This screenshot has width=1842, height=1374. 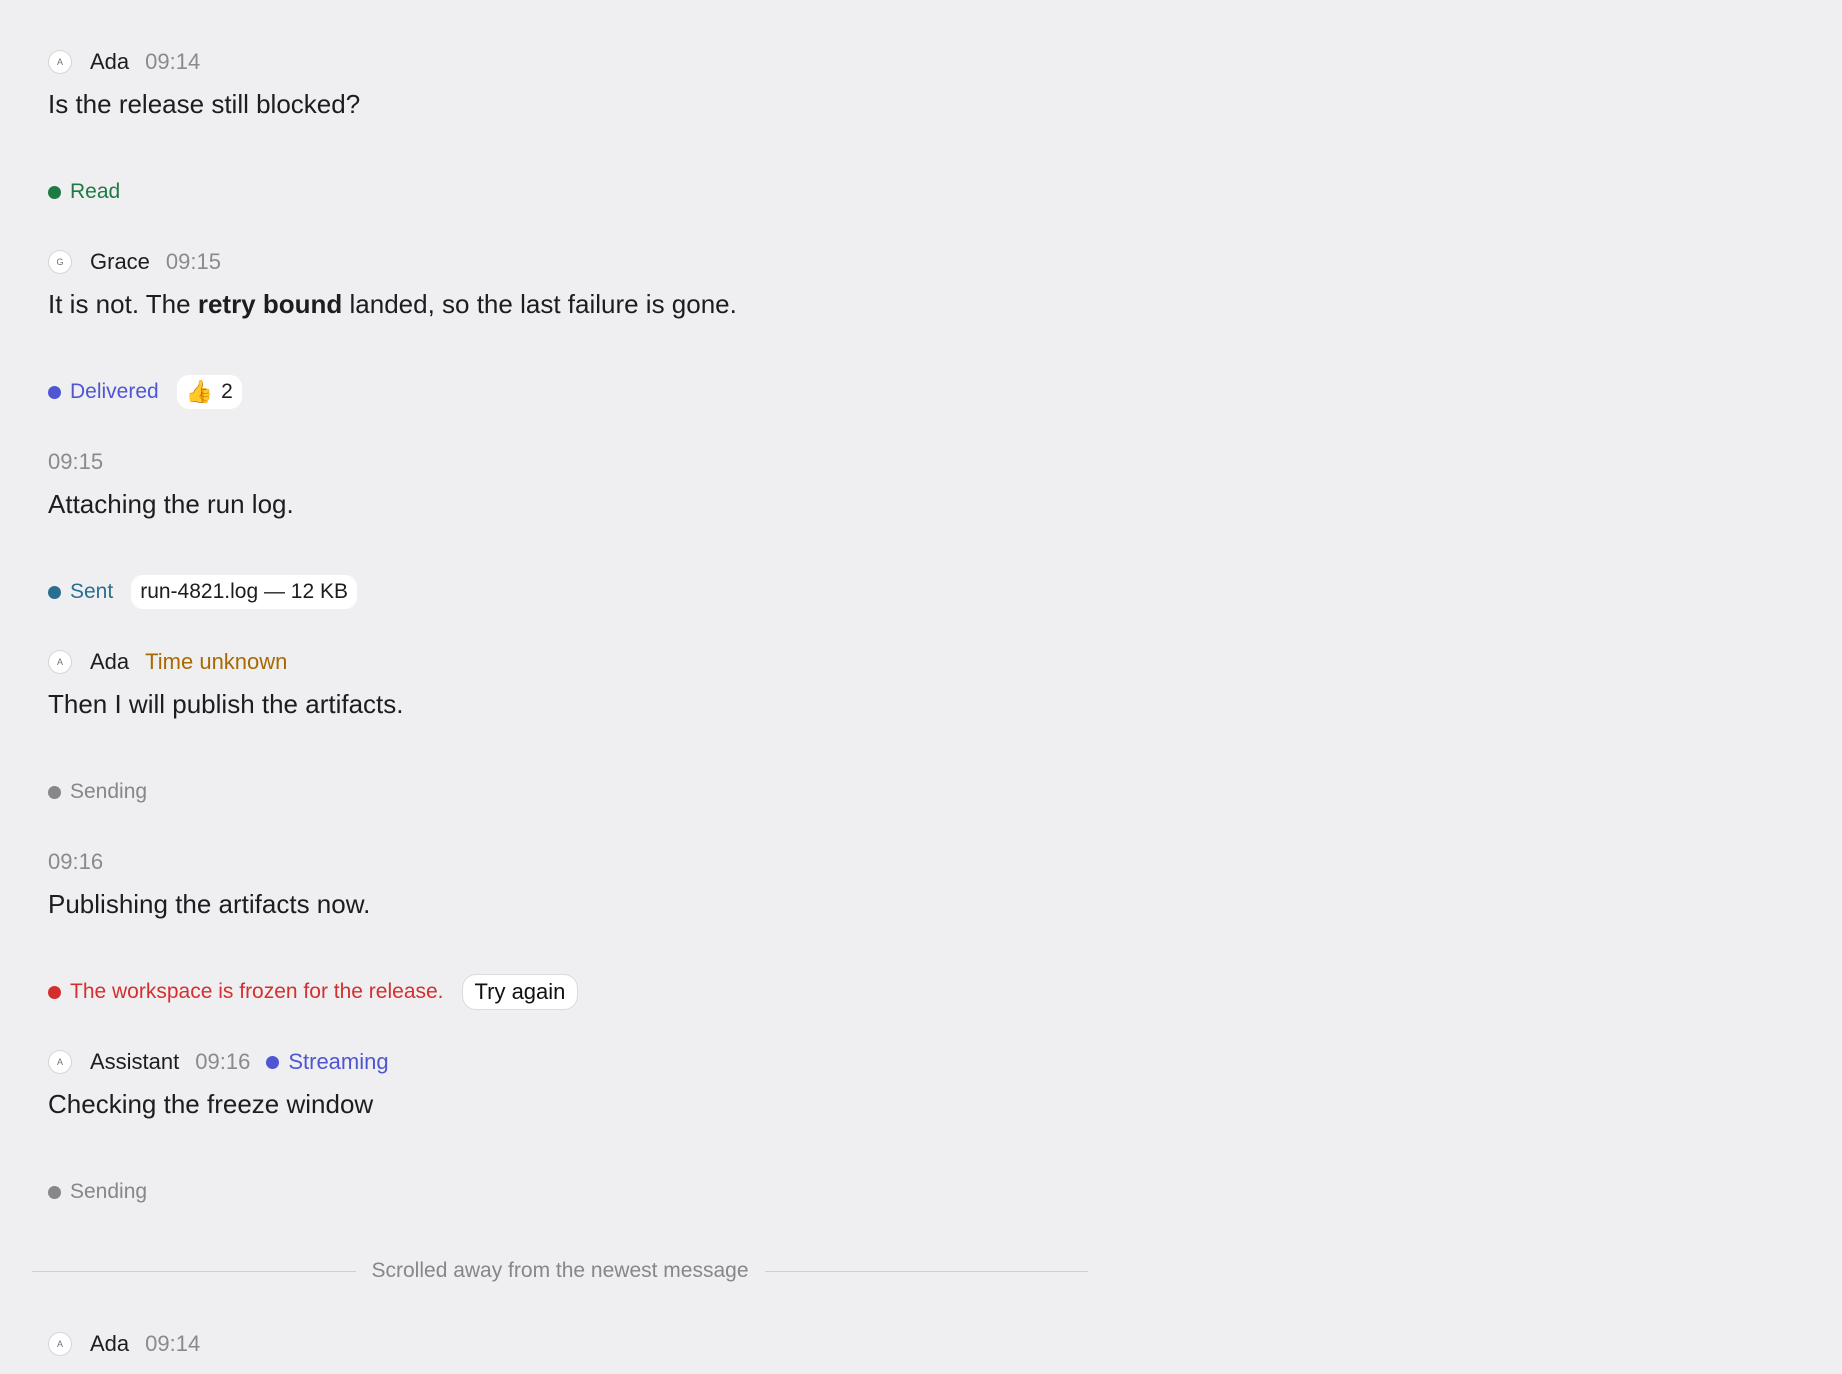 What do you see at coordinates (60, 262) in the screenshot?
I see `avatar: G` at bounding box center [60, 262].